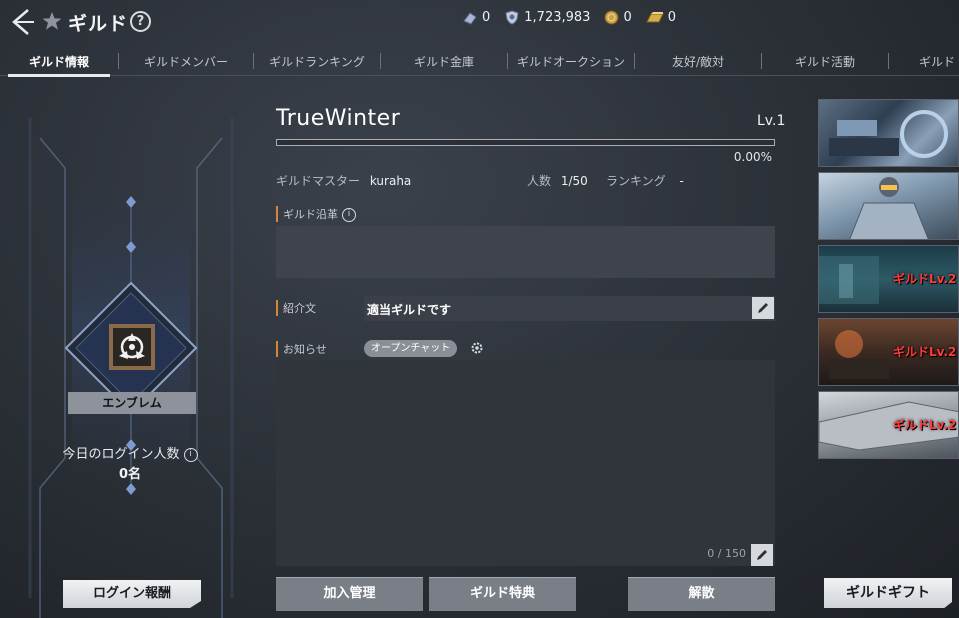 This screenshot has height=618, width=959. I want to click on back-arrow-icon, so click(21, 22).